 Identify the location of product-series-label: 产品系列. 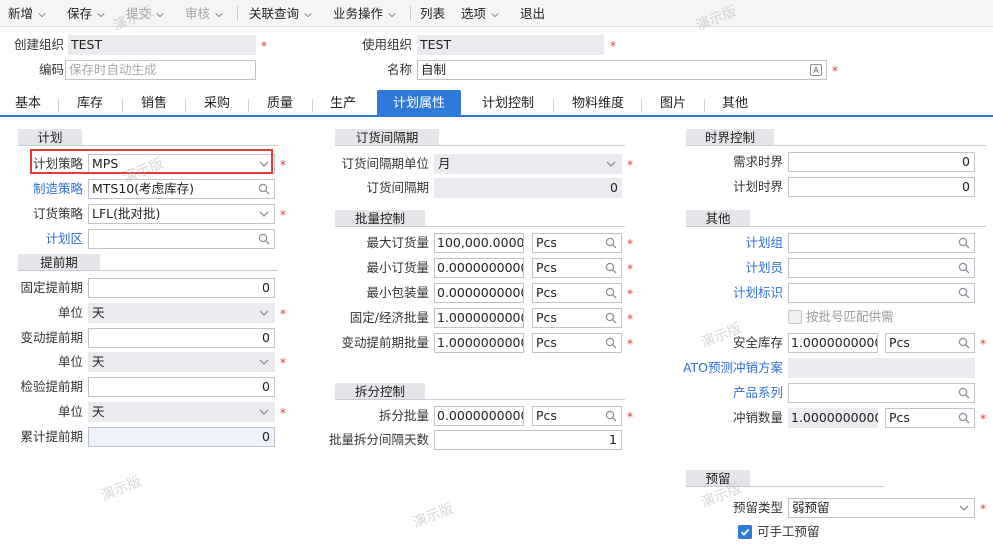
(741, 393).